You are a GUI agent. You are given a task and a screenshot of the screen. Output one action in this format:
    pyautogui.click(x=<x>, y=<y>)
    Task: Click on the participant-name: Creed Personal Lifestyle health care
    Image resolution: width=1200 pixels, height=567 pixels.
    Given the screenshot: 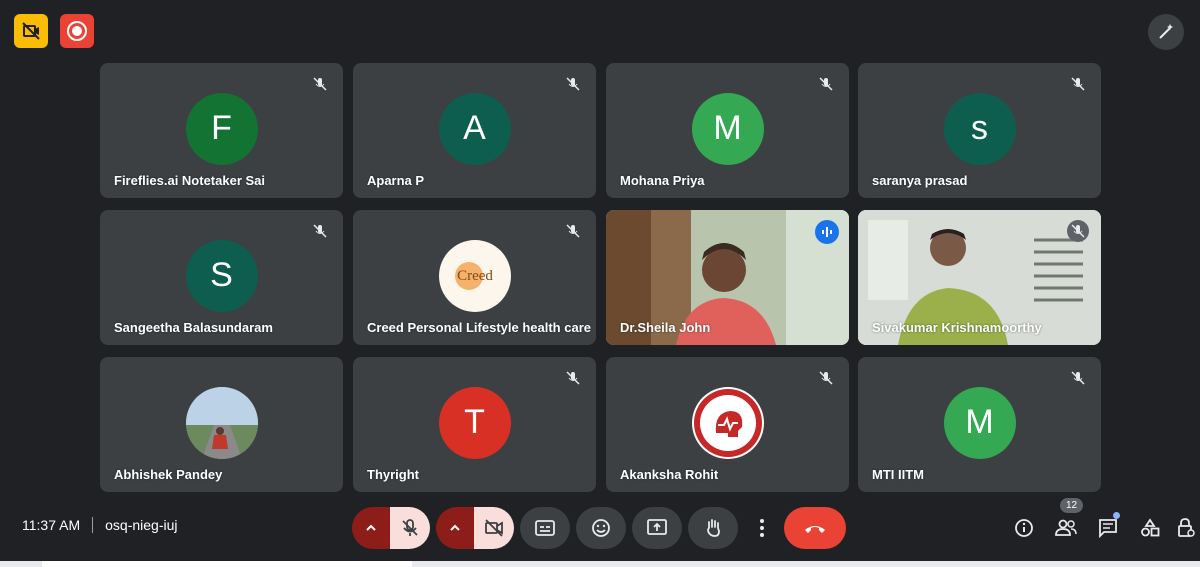 What is the action you would take?
    pyautogui.click(x=479, y=327)
    